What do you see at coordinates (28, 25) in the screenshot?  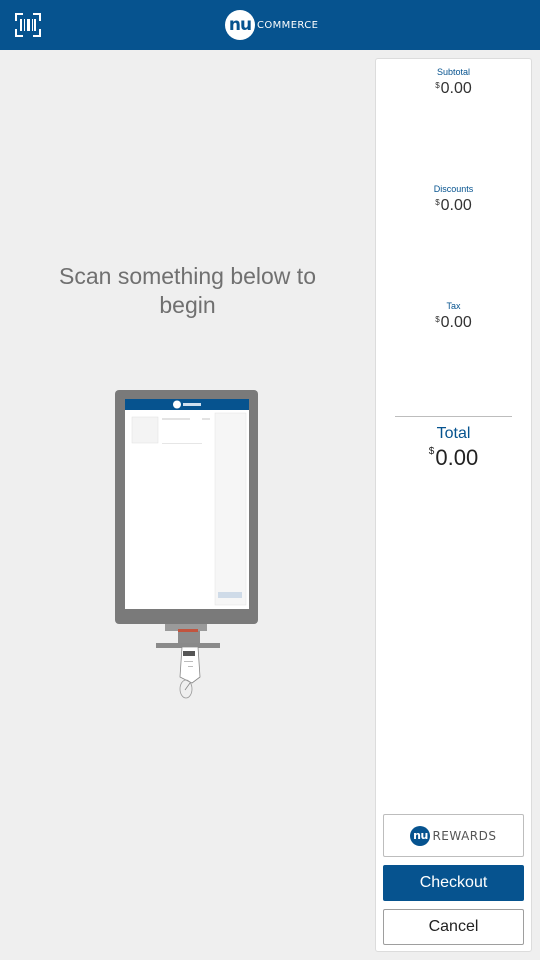 I see `barcode-scan-icon` at bounding box center [28, 25].